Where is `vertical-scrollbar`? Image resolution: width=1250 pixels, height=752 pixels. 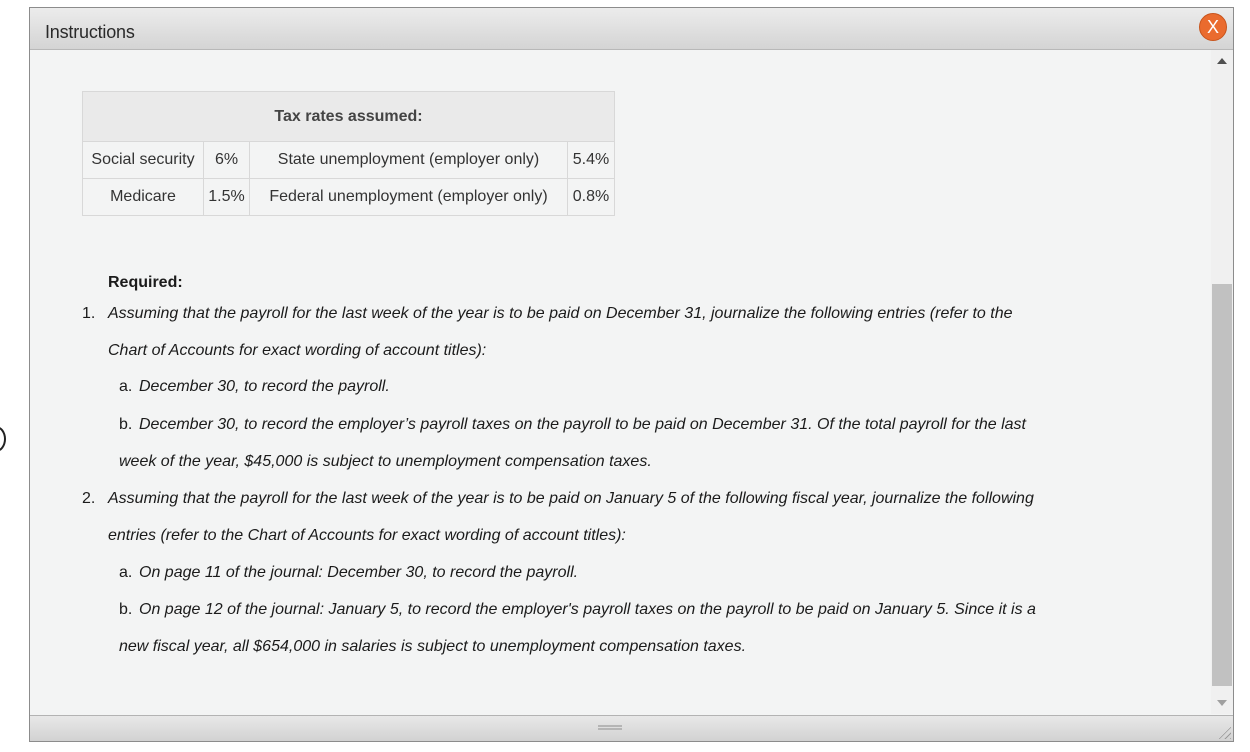 vertical-scrollbar is located at coordinates (1222, 382).